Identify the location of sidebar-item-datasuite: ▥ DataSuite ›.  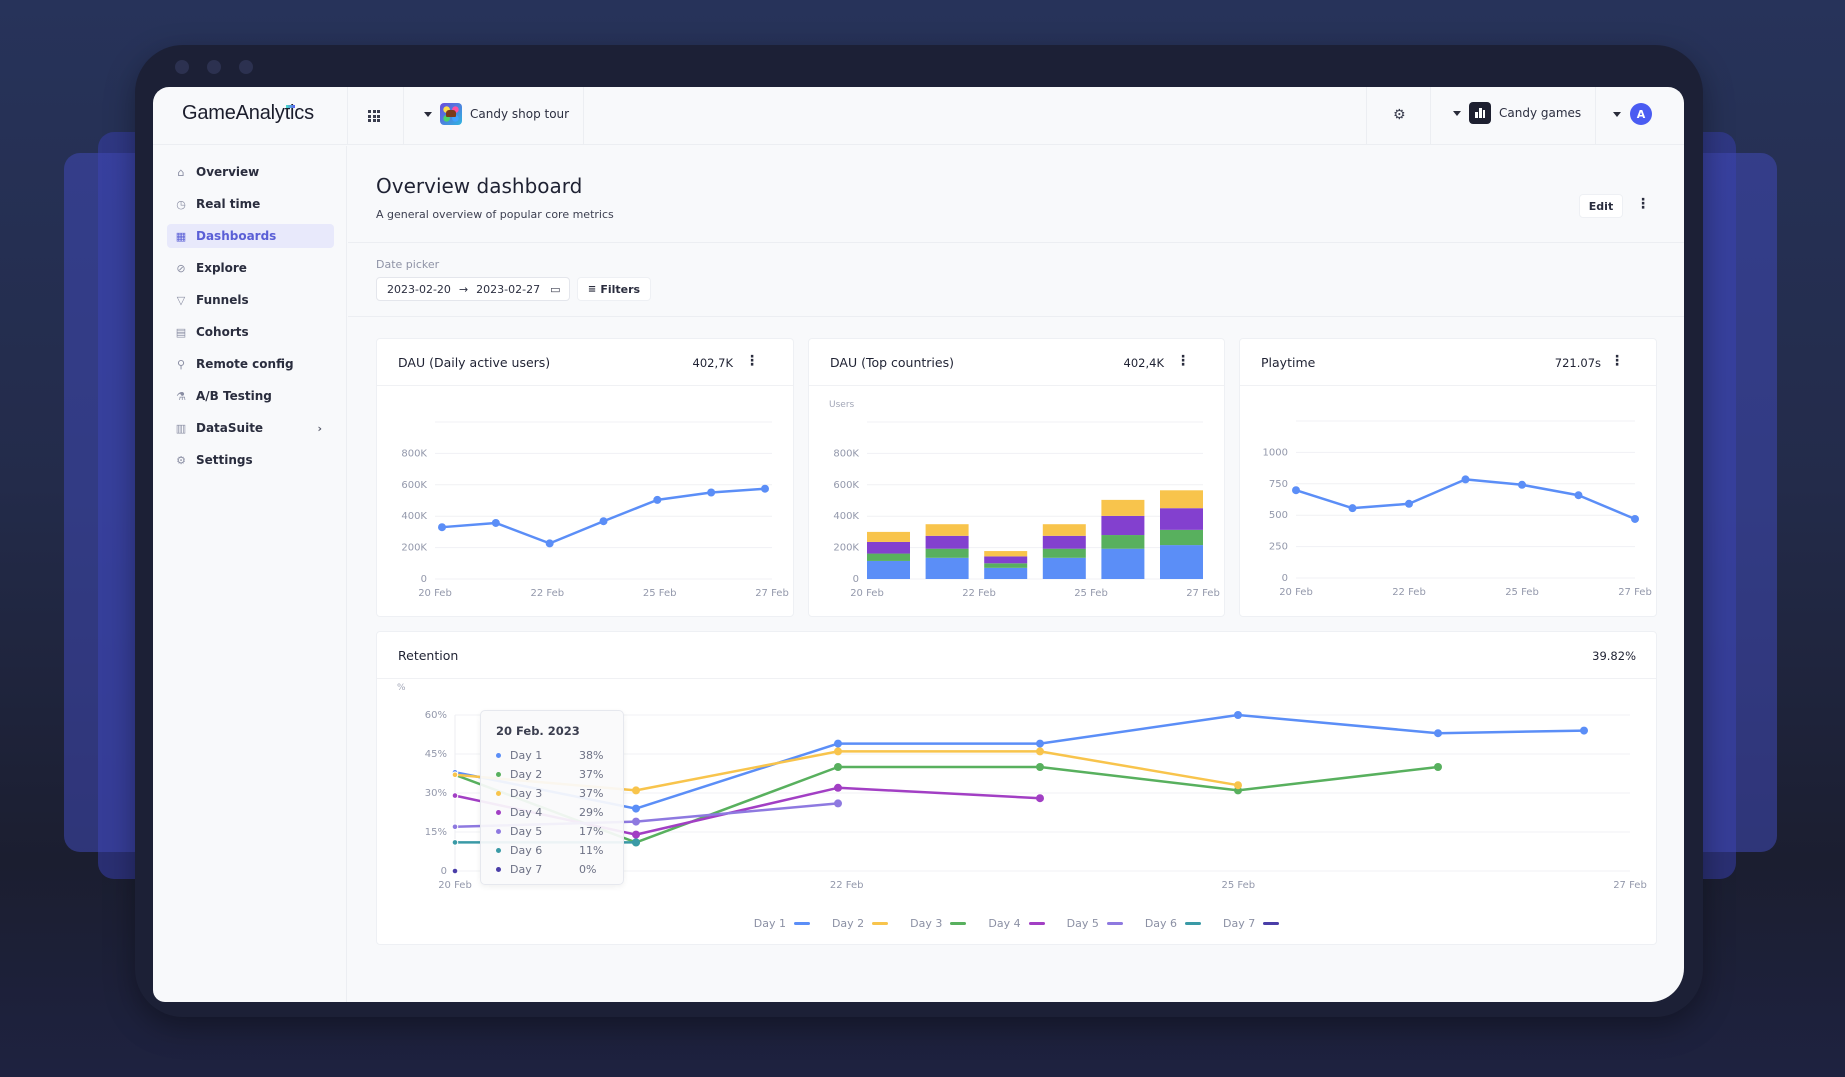
(250, 428).